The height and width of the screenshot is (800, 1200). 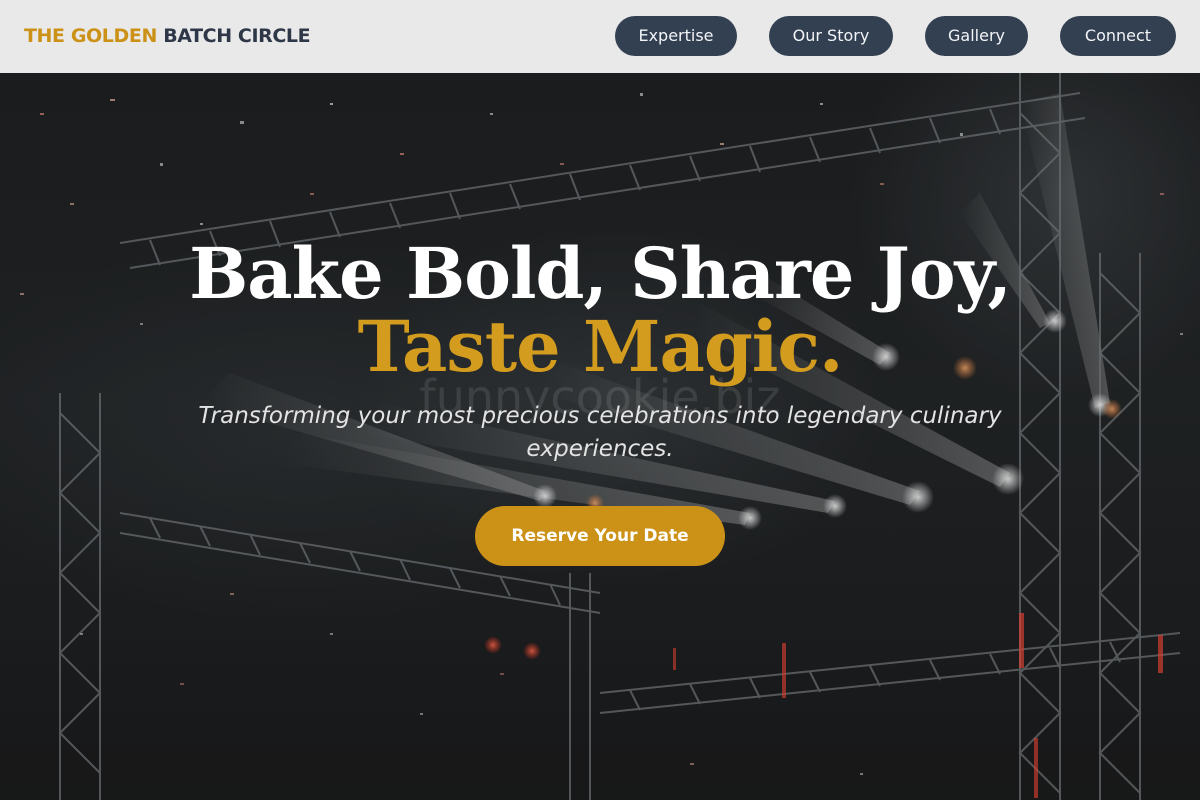 I want to click on brand-name-main: BATCH CIRCLE, so click(x=237, y=36).